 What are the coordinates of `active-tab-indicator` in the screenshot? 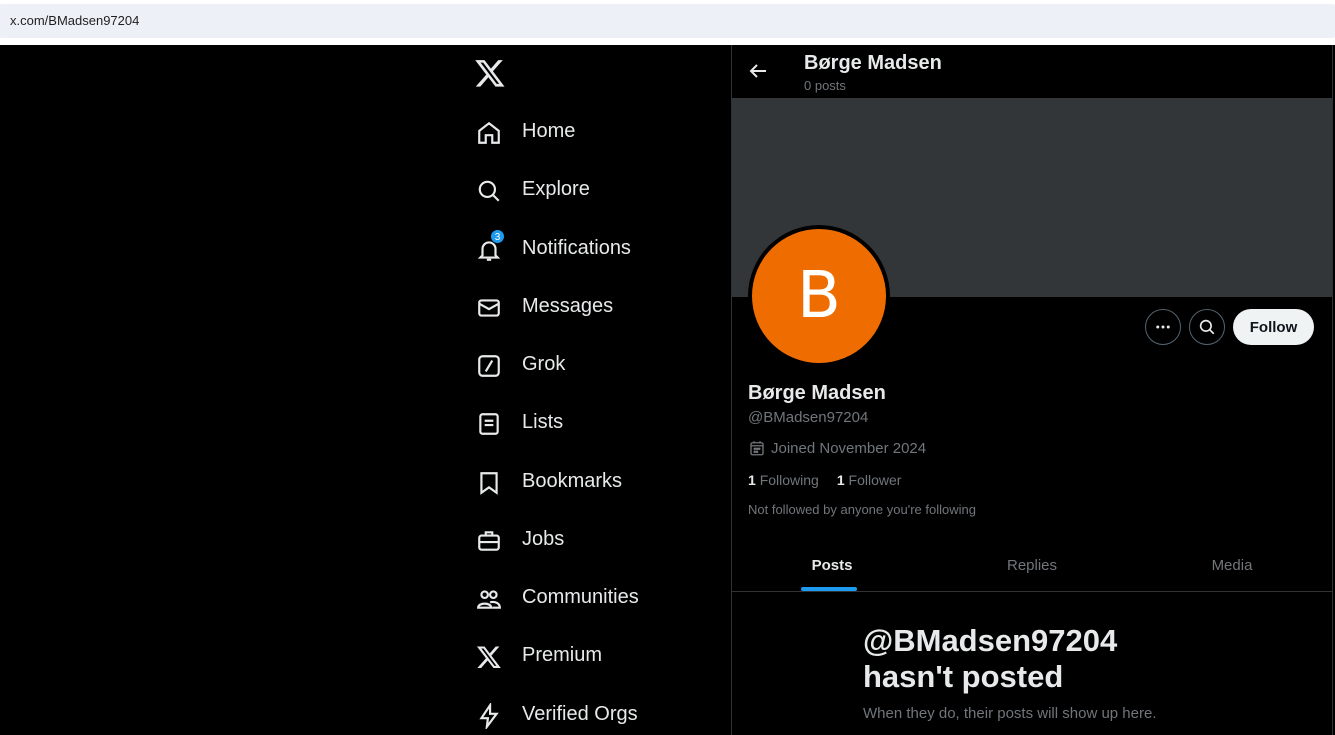 It's located at (829, 589).